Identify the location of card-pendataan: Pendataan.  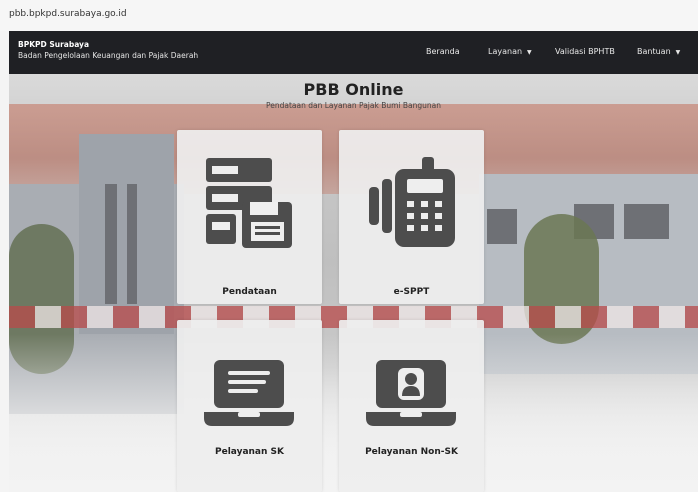
(249, 217).